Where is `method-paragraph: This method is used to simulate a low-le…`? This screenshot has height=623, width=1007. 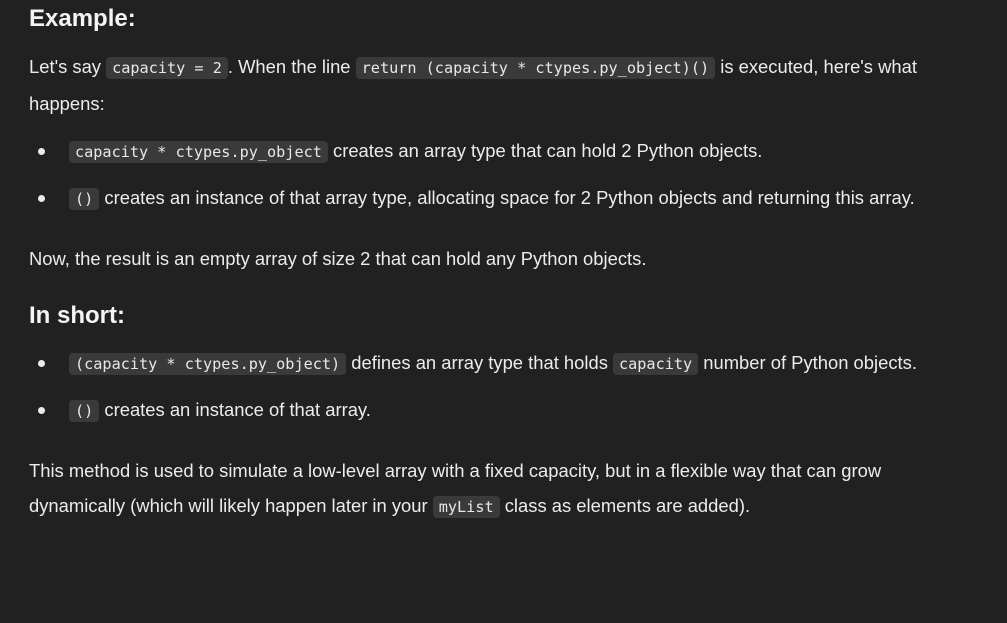
method-paragraph: This method is used to simulate a low-le… is located at coordinates (499, 489).